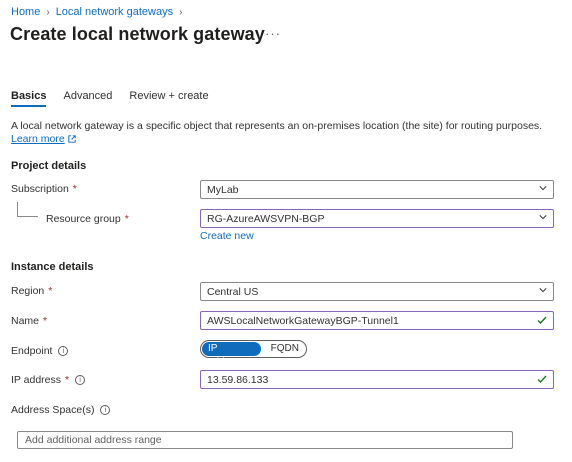  Describe the element at coordinates (61, 410) in the screenshot. I see `address-space-label: Address Space(s) i` at that location.